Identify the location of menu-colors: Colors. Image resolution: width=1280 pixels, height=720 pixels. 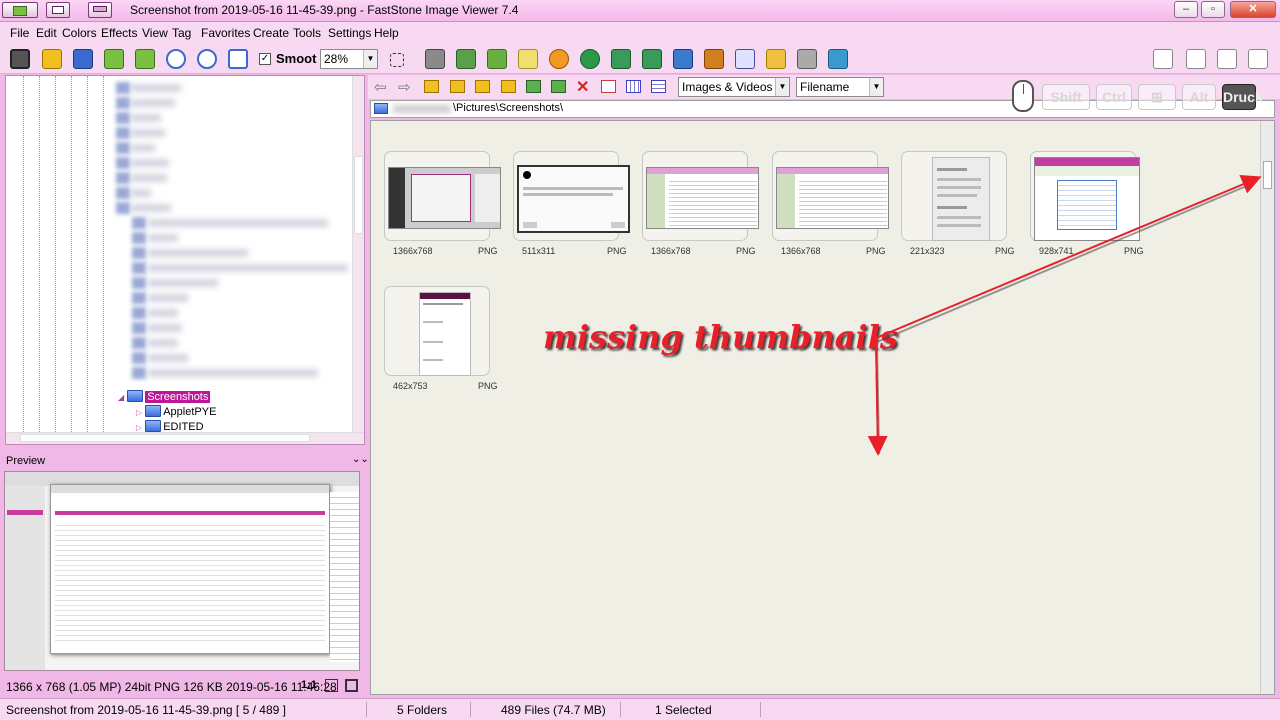
(79, 33).